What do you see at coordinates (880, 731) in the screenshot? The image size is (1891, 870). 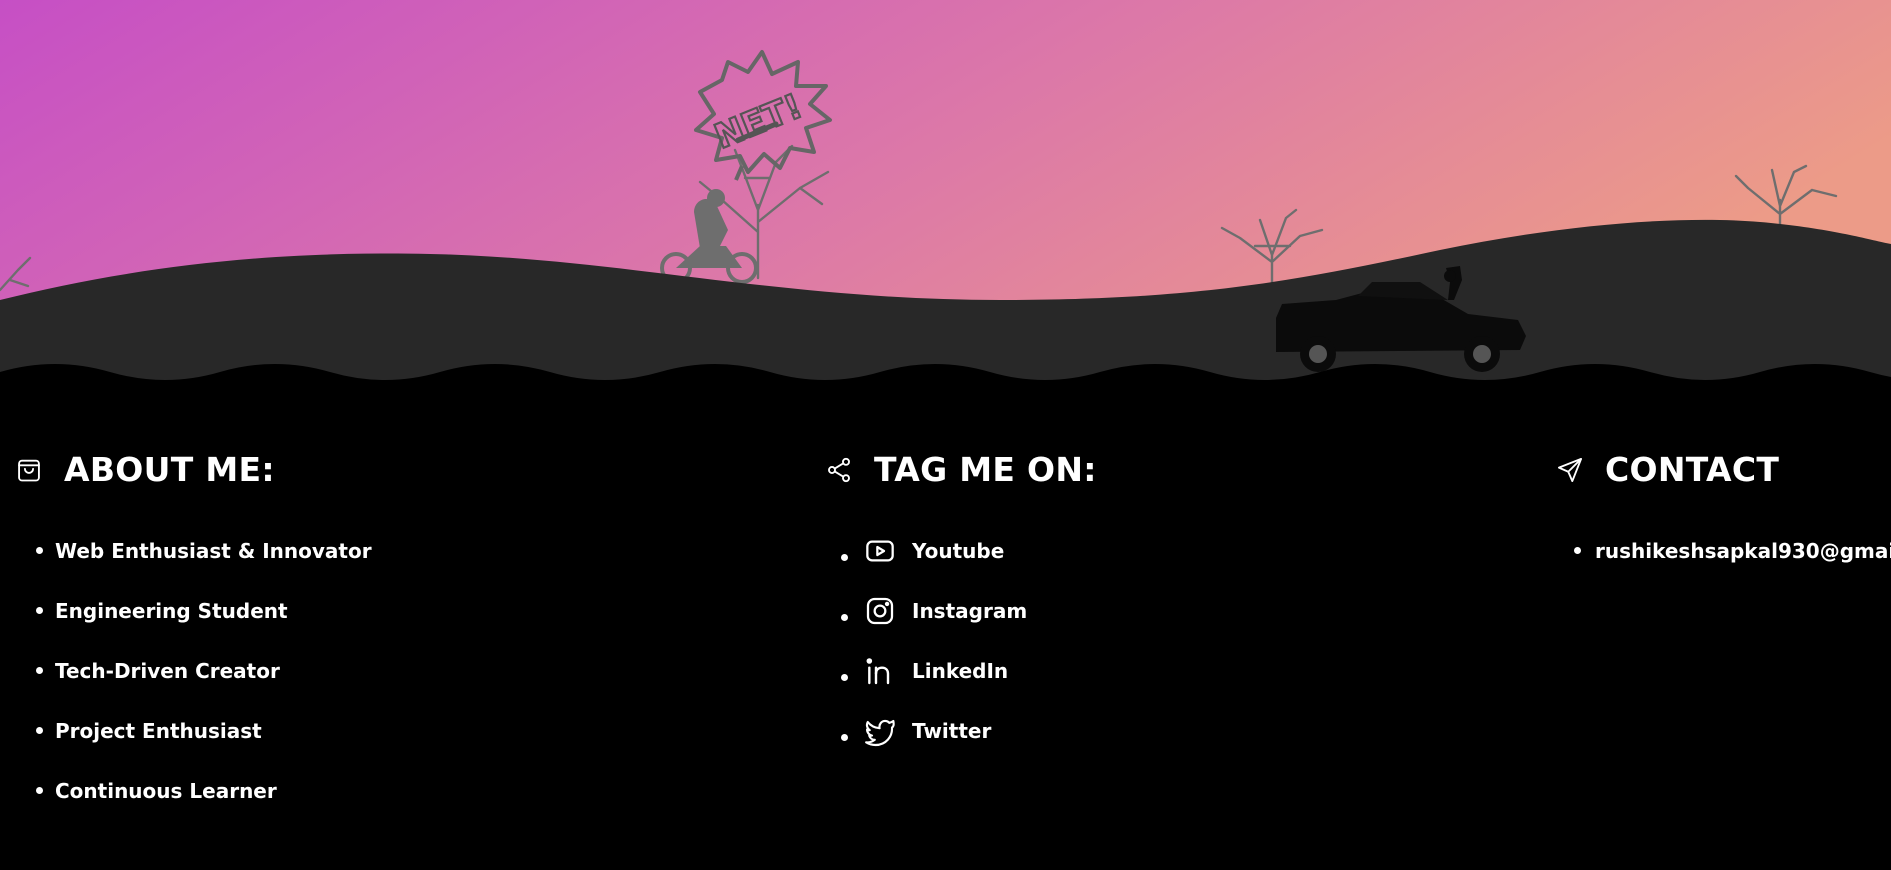 I see `twitter-icon` at bounding box center [880, 731].